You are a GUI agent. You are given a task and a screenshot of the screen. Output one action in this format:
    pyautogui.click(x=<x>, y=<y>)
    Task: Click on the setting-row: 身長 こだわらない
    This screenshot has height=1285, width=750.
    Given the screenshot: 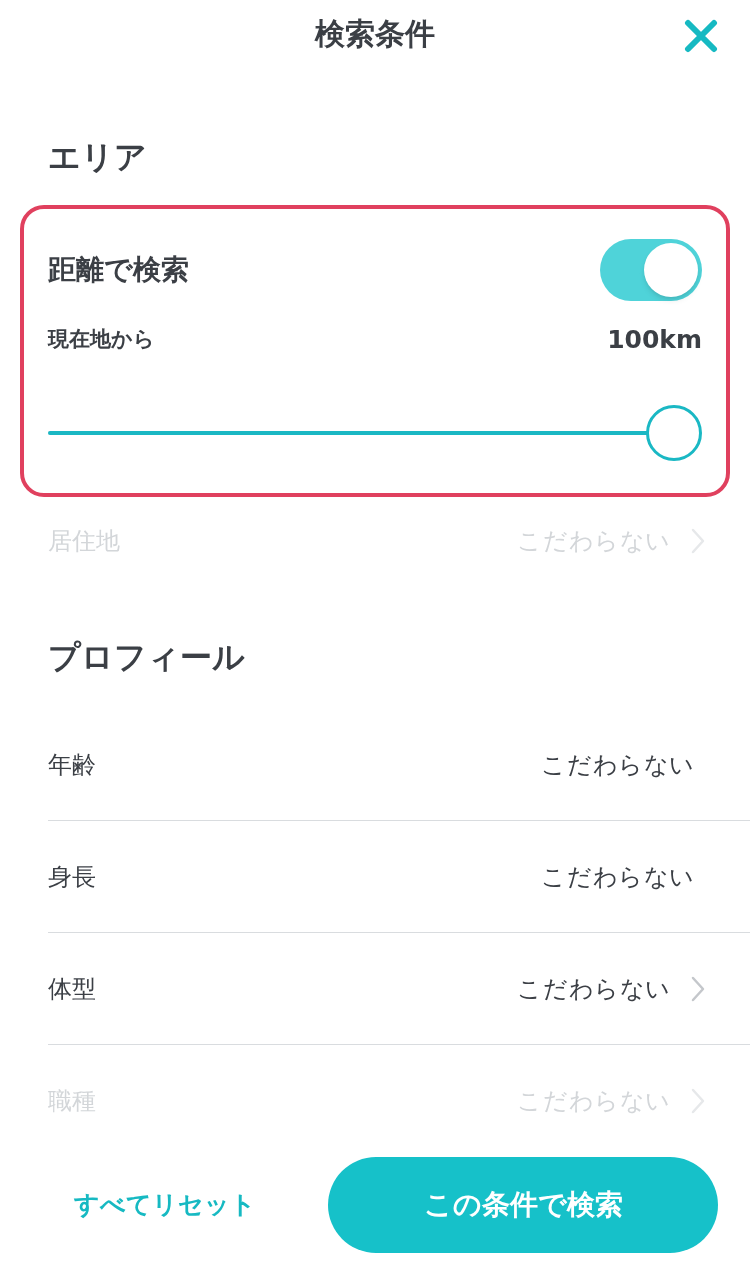 What is the action you would take?
    pyautogui.click(x=399, y=877)
    